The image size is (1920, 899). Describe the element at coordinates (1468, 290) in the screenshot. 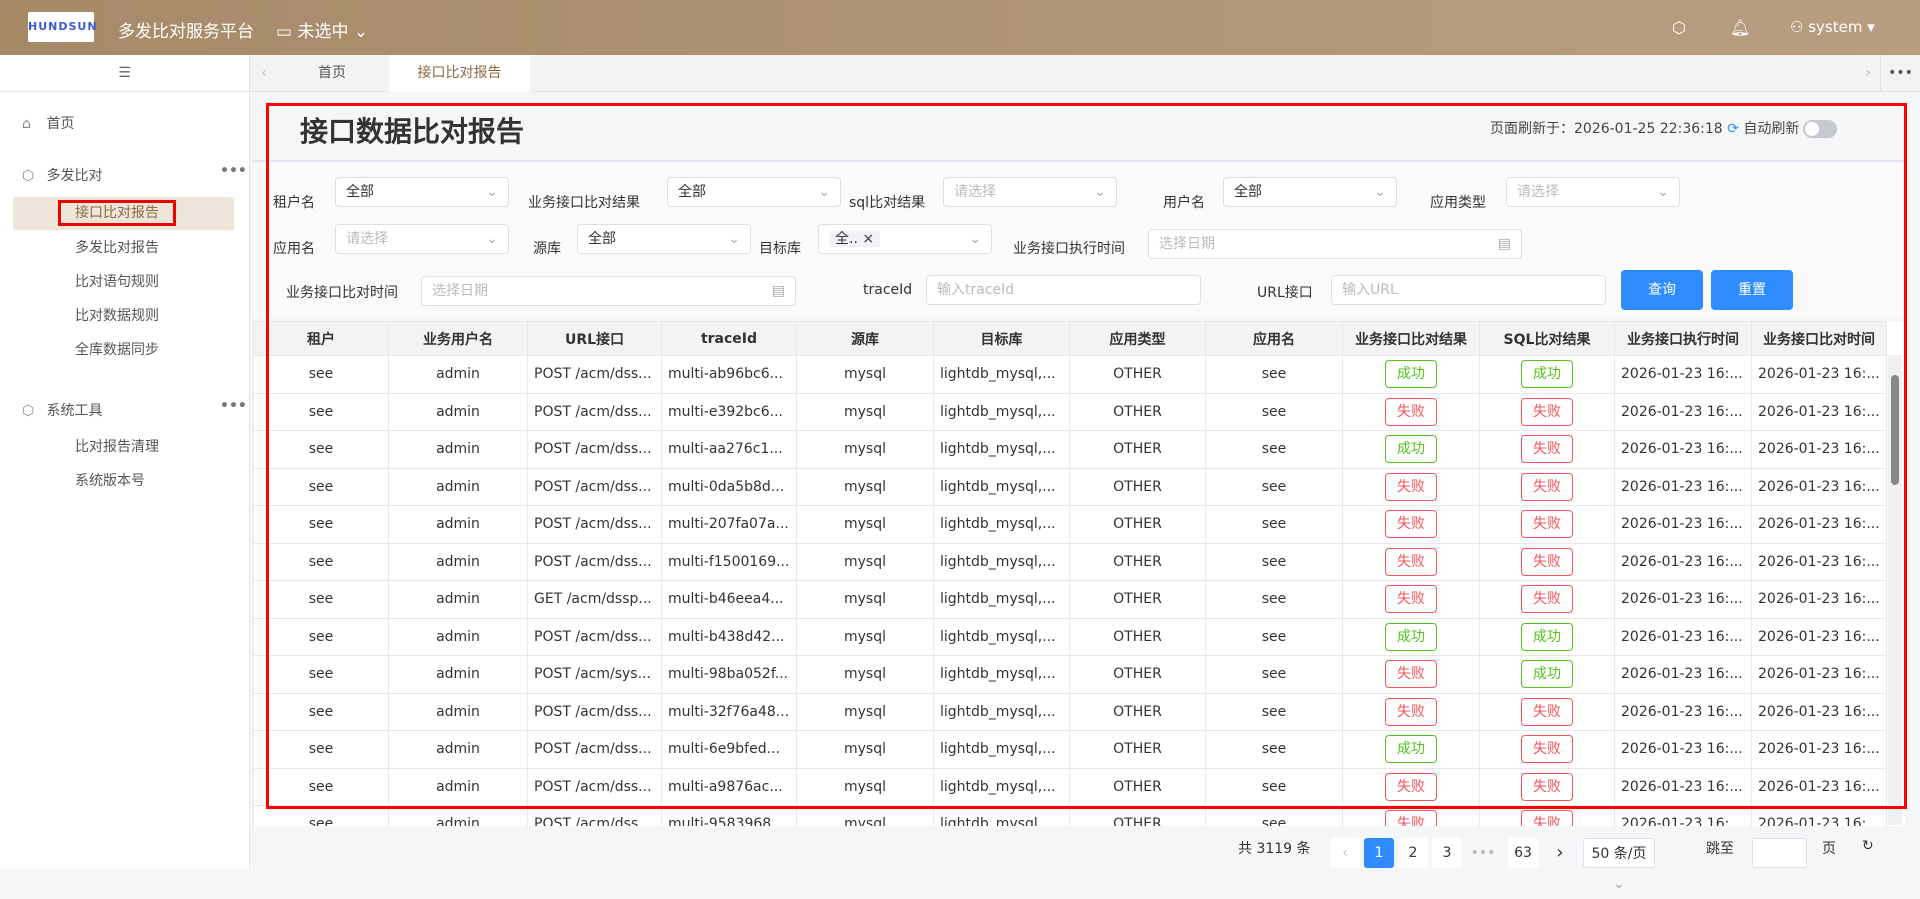

I see `url-input: 输入URL` at that location.